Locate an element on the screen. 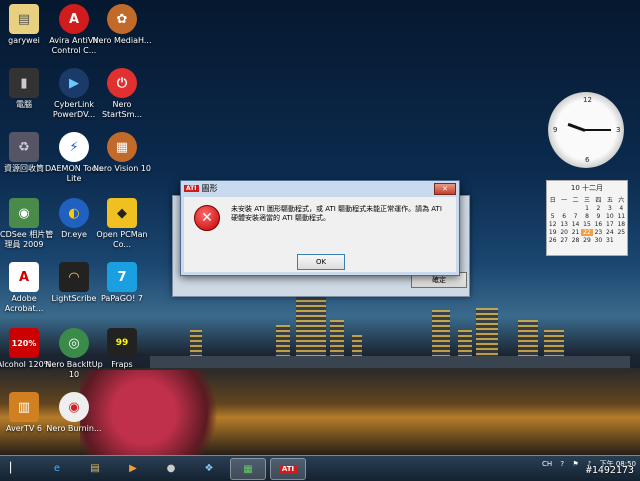 The image size is (640, 481). help-icon: ? is located at coordinates (562, 464).